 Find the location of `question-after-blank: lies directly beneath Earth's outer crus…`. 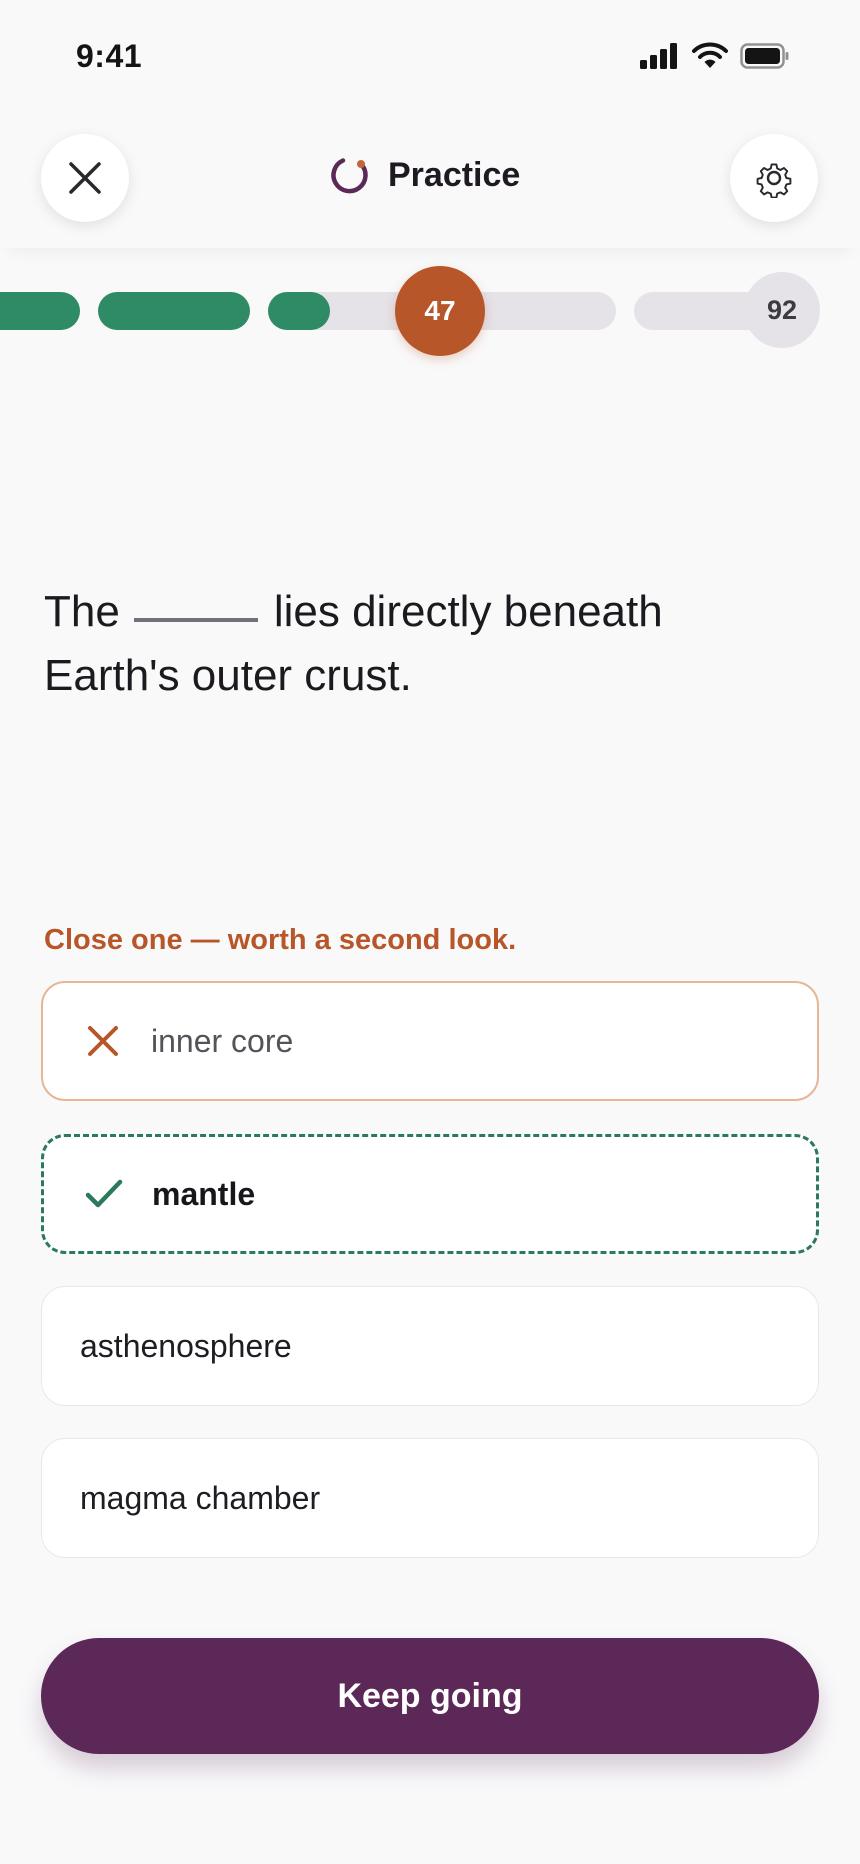

question-after-blank: lies directly beneath Earth's outer crus… is located at coordinates (353, 643).